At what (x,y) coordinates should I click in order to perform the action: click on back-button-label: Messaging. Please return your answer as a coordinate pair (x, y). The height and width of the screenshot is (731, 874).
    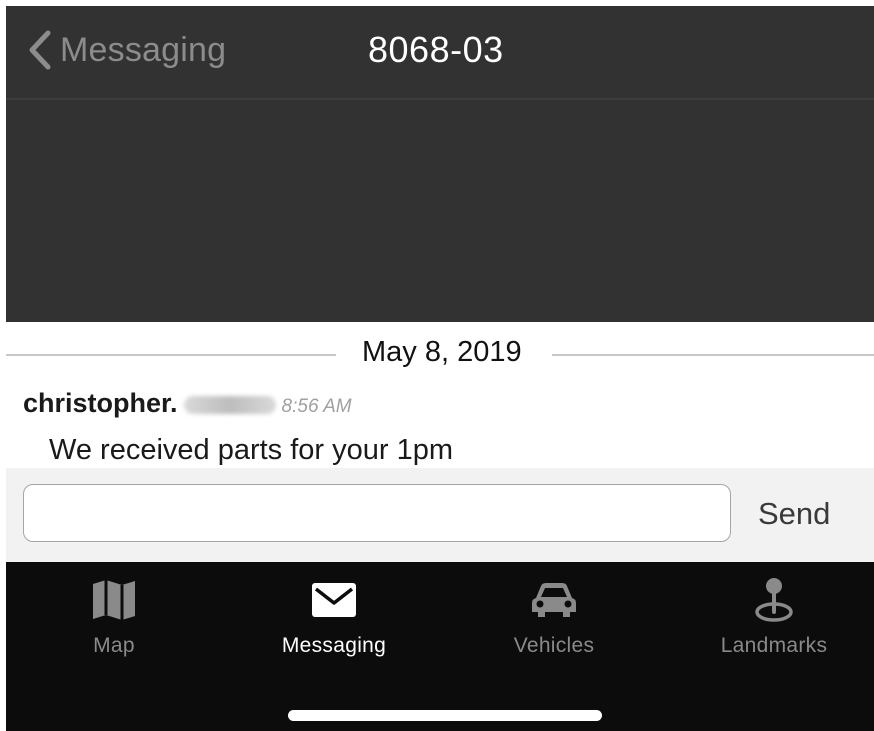
    Looking at the image, I should click on (143, 49).